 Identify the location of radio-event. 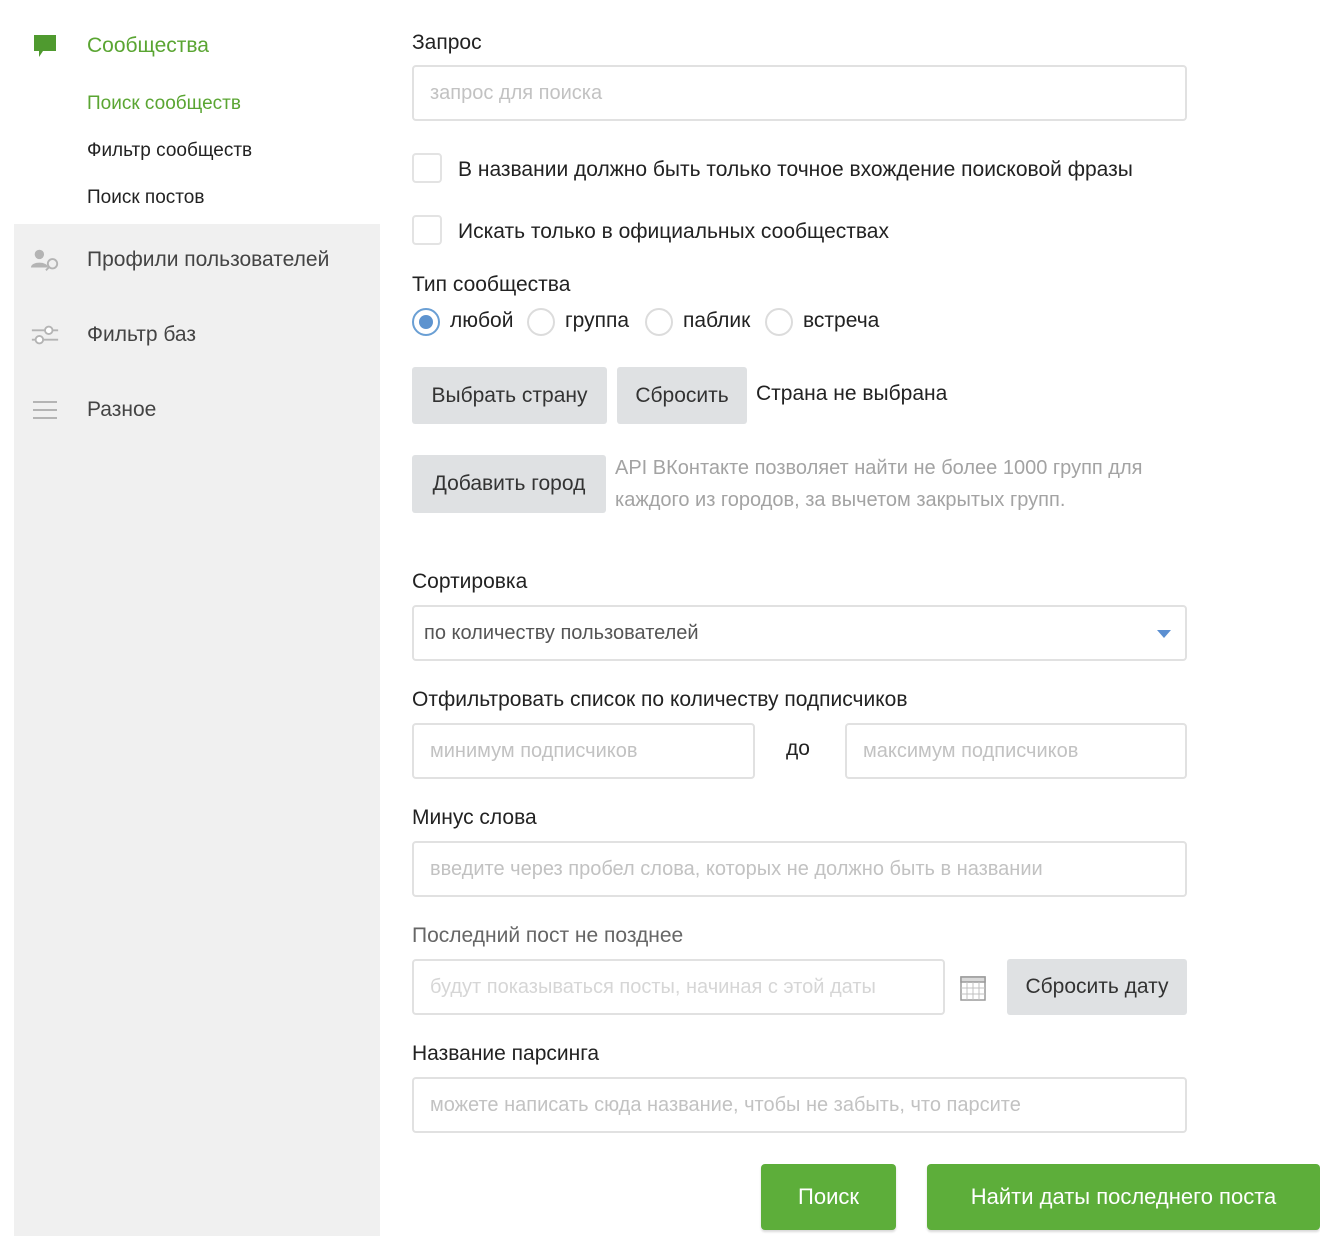
(779, 322).